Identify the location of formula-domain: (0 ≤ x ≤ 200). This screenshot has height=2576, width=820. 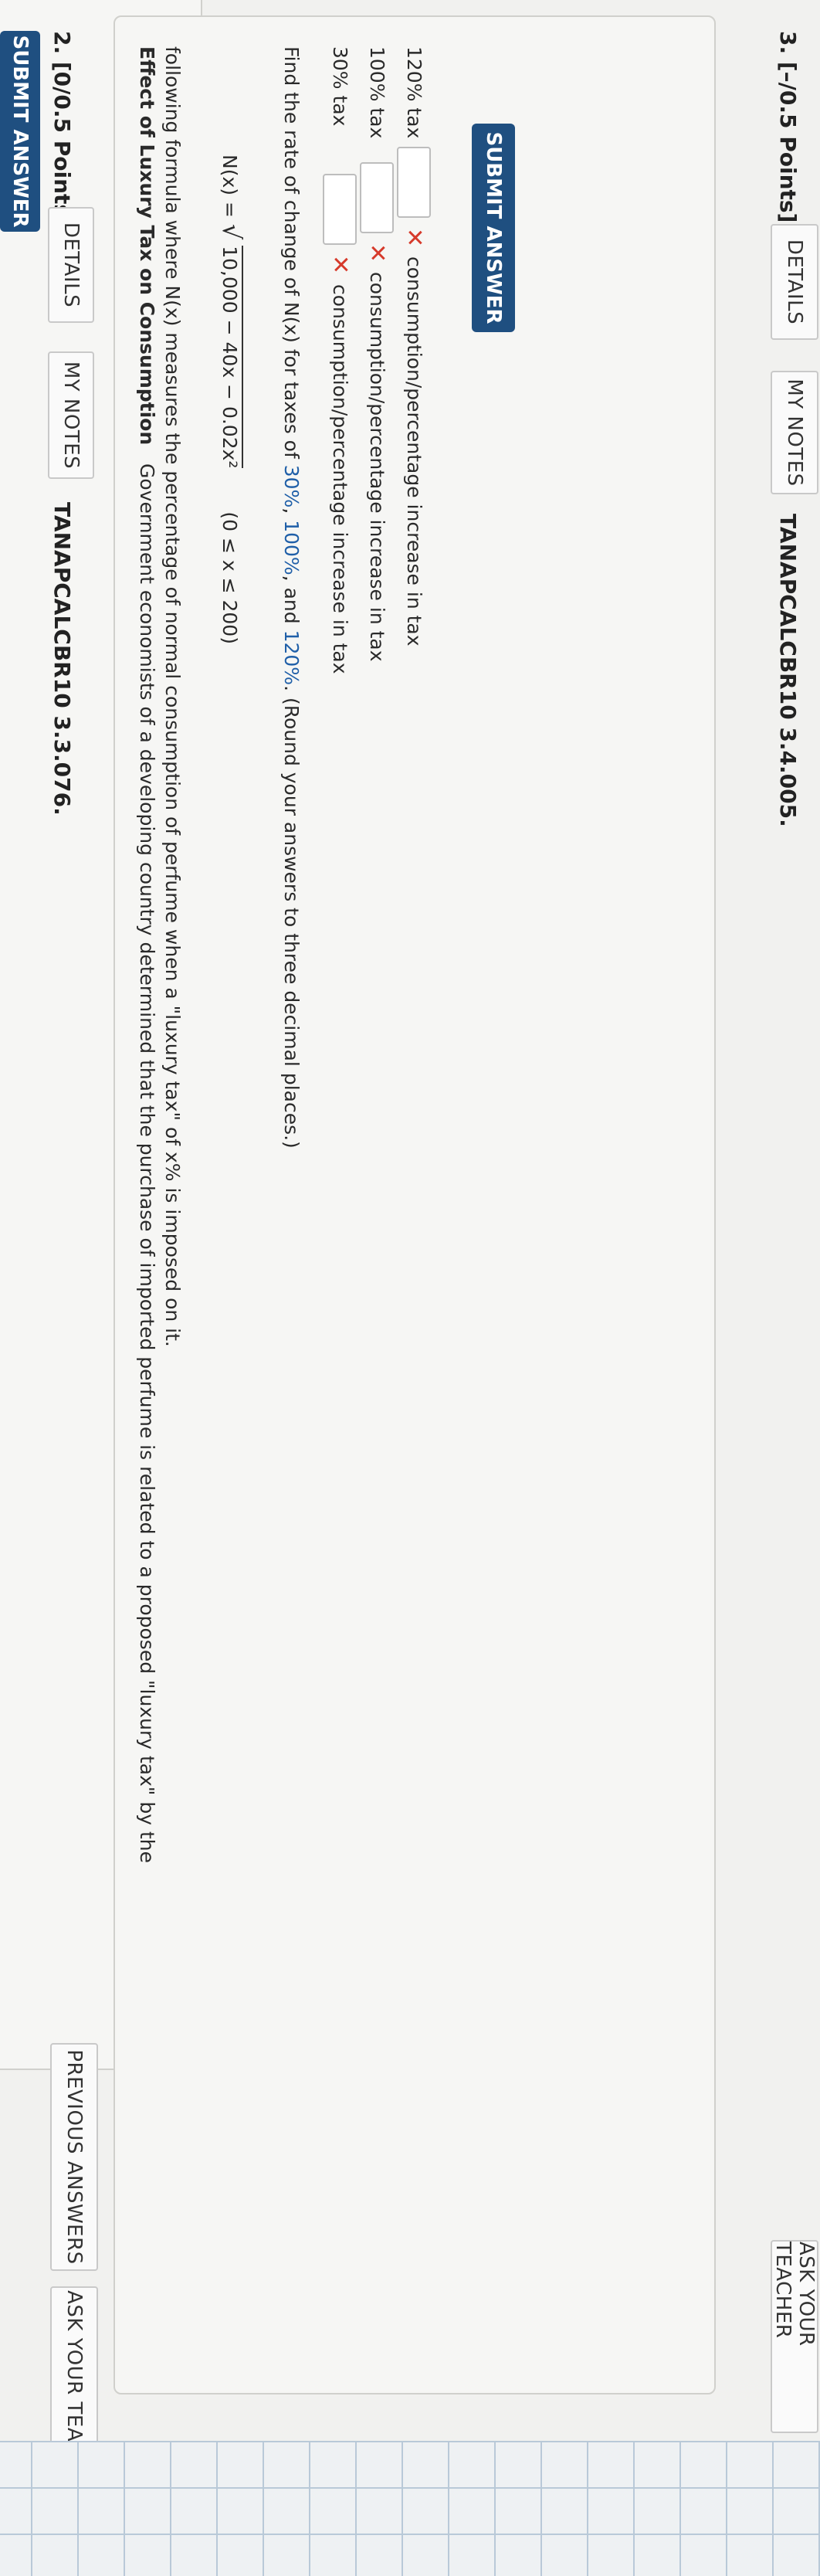
(230, 577).